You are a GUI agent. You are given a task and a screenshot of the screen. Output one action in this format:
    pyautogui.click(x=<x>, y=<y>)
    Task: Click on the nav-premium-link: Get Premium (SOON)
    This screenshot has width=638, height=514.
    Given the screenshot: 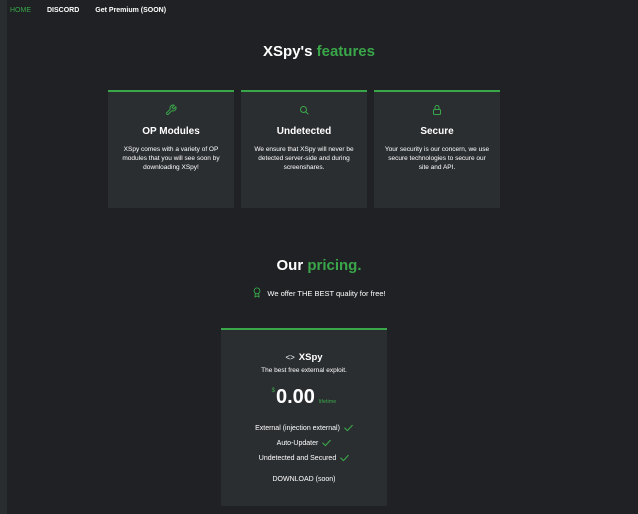 What is the action you would take?
    pyautogui.click(x=130, y=13)
    